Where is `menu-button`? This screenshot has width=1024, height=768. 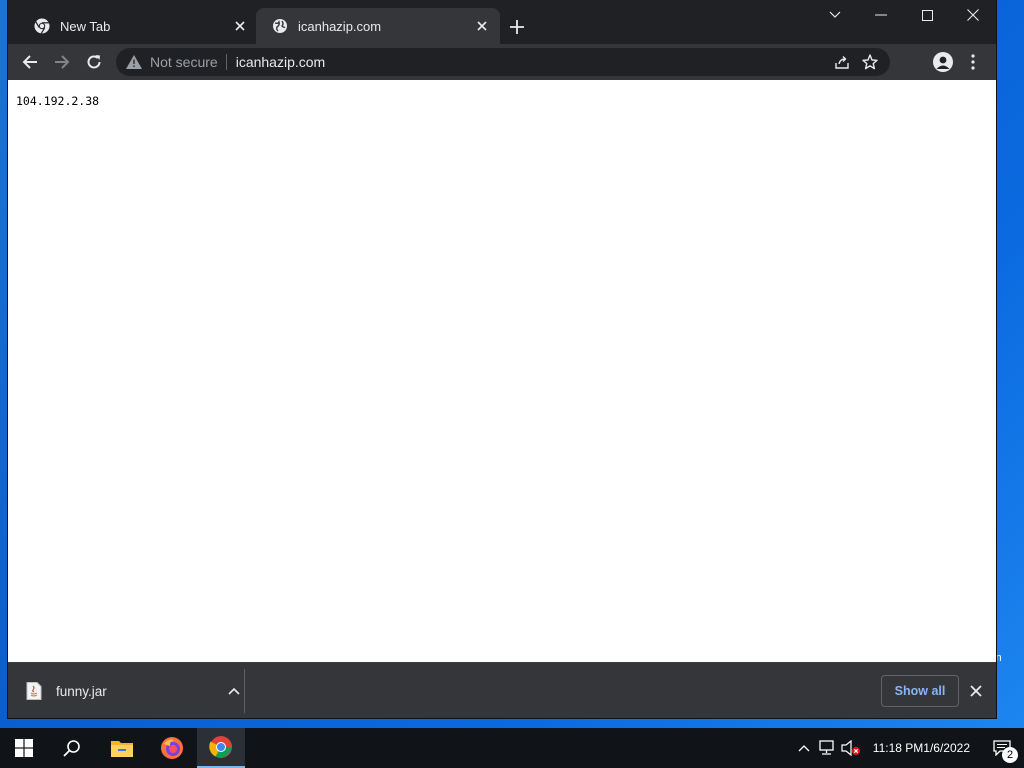 menu-button is located at coordinates (973, 62).